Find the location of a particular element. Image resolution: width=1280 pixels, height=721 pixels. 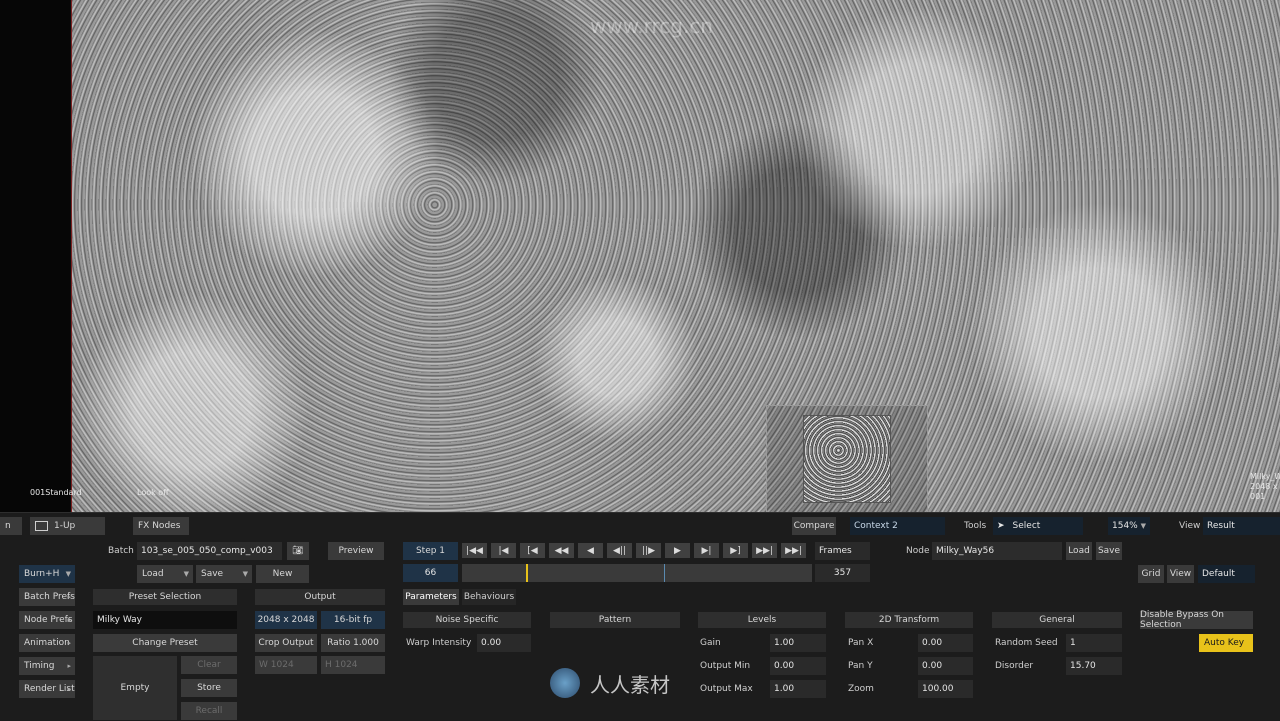

goto-end-button: ▶▶| is located at coordinates (793, 550).